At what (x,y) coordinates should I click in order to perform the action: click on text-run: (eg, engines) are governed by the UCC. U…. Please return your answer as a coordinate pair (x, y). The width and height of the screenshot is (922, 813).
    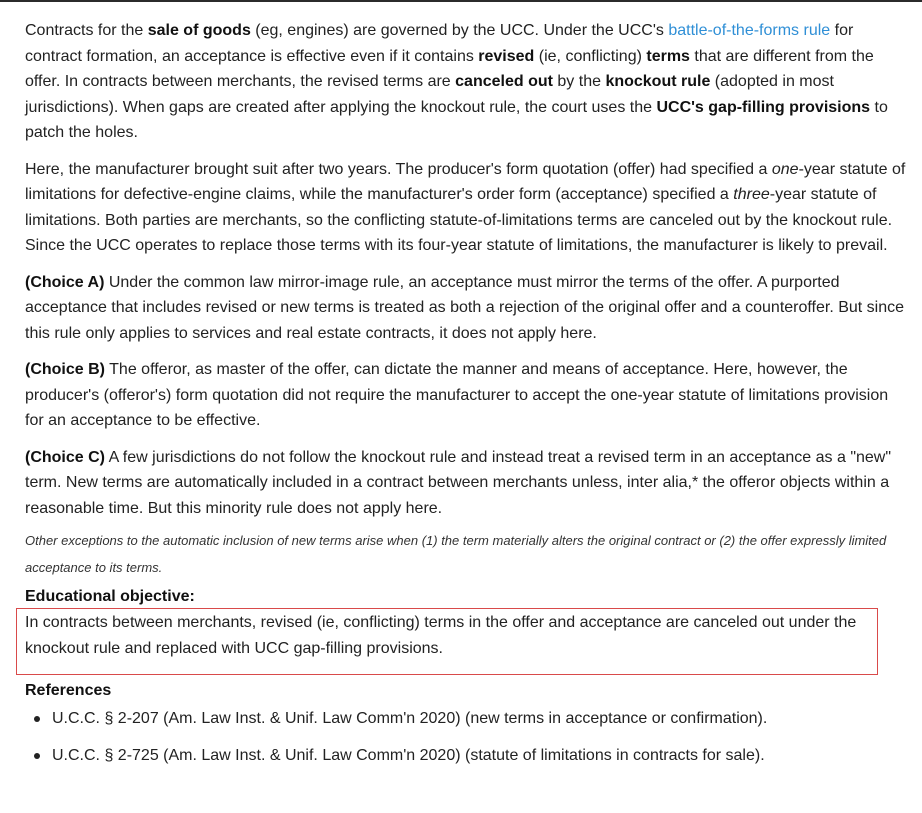
    Looking at the image, I should click on (459, 30).